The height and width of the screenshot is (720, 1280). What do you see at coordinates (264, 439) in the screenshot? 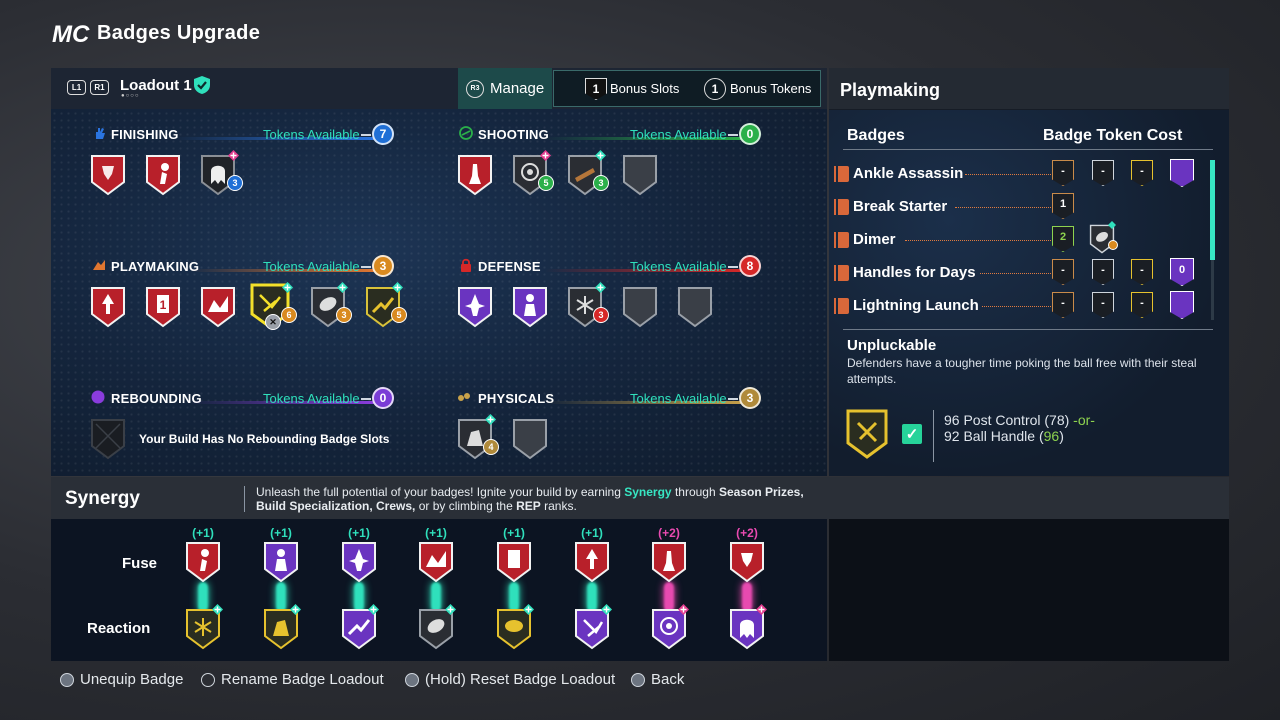
I see `no-rebounding-slots-text: Your Build Has No Rebounding Badge Slots` at bounding box center [264, 439].